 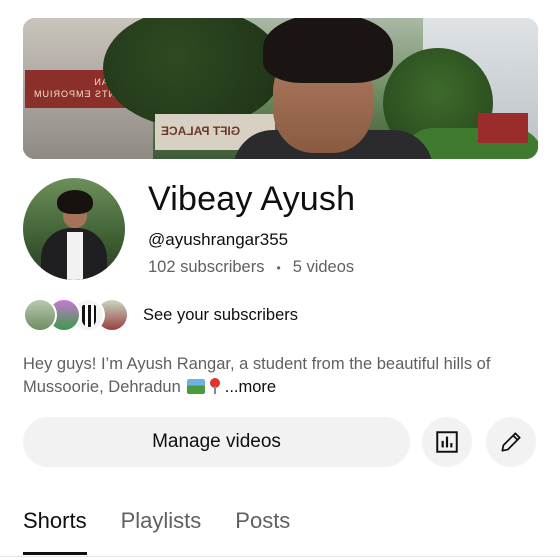 What do you see at coordinates (333, 88) in the screenshot?
I see `banner-person` at bounding box center [333, 88].